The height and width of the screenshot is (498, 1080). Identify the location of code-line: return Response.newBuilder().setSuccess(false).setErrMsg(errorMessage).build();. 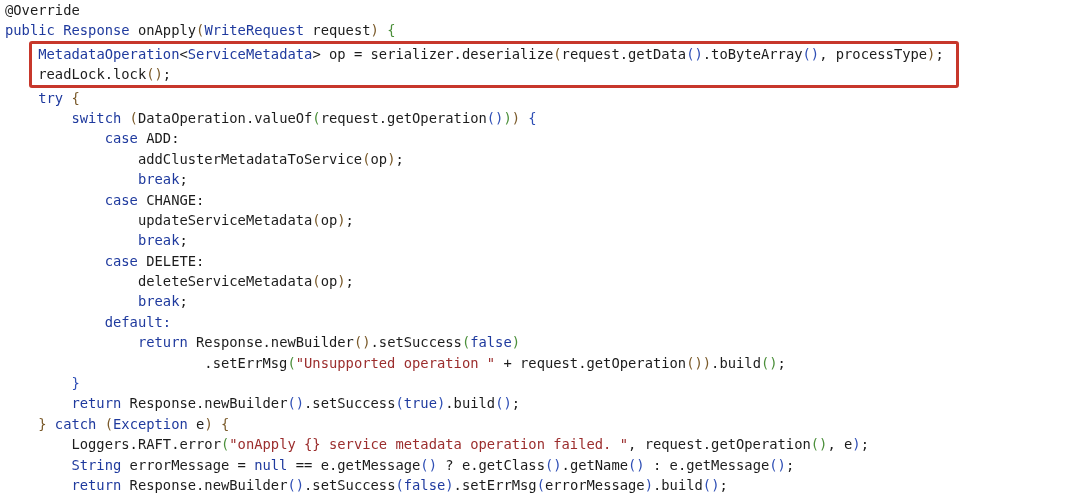
(399, 485).